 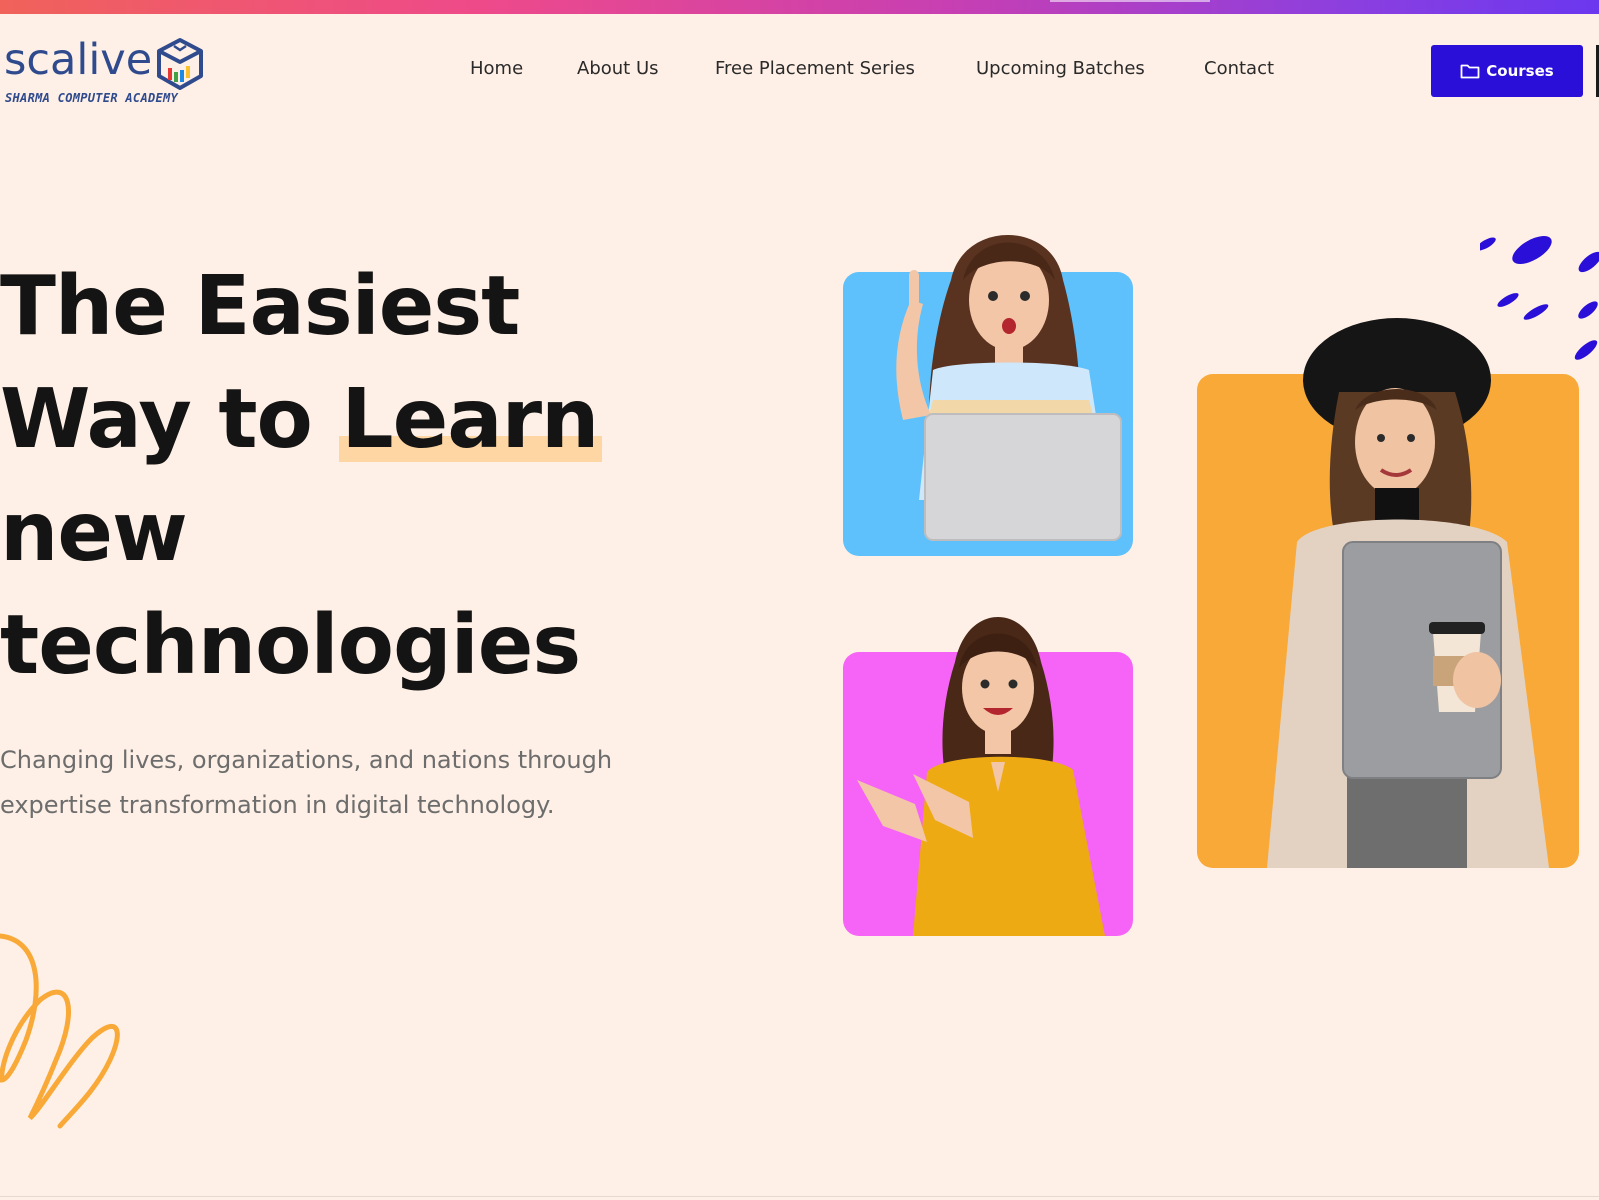 I want to click on headline-line-2-text: Way to, so click(x=170, y=419).